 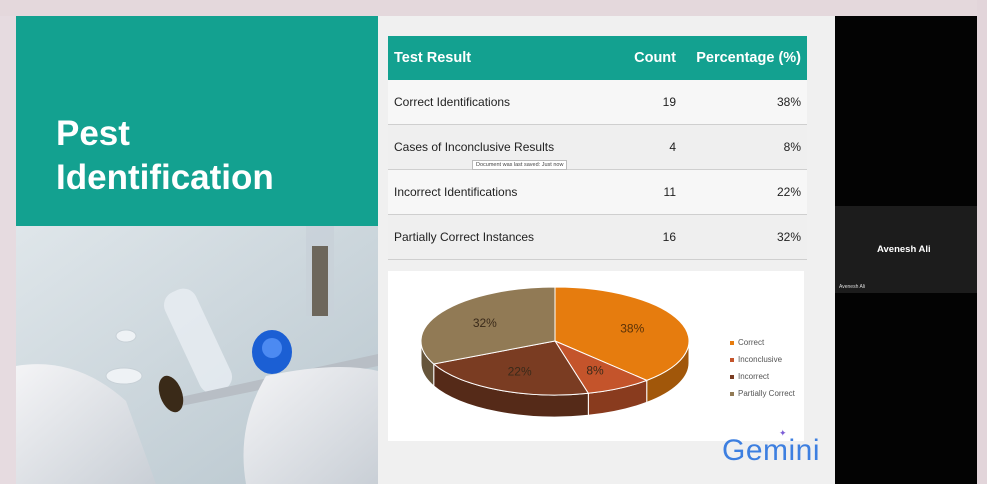 I want to click on participant-tile: Avenesh Ali Avenesh Ali, so click(x=906, y=249).